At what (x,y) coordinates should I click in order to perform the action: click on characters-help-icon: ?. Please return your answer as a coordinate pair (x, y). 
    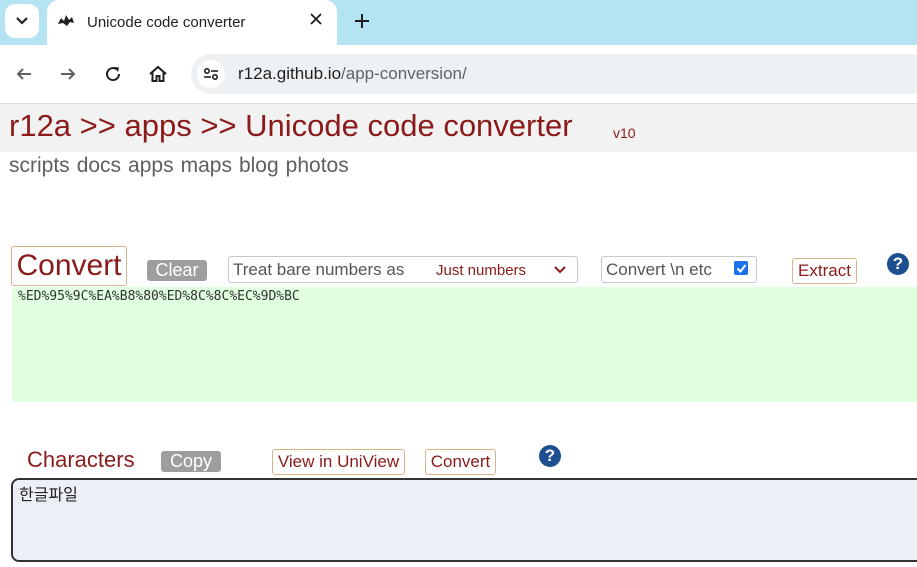
    Looking at the image, I should click on (550, 456).